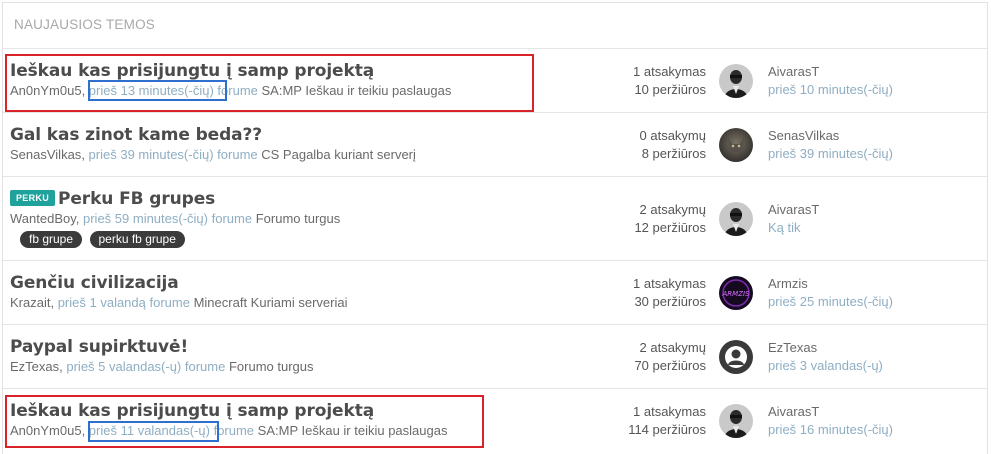  I want to click on topic-title-link: Gal kas zinot kame beda??, so click(213, 135).